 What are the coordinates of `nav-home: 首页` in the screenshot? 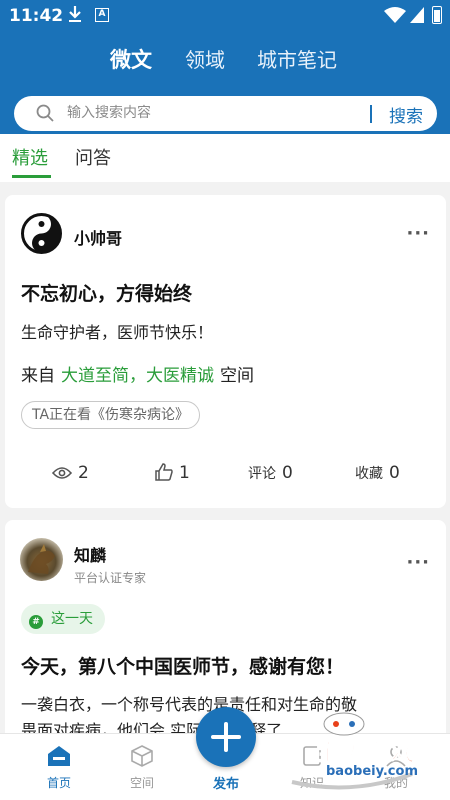 It's located at (59, 767).